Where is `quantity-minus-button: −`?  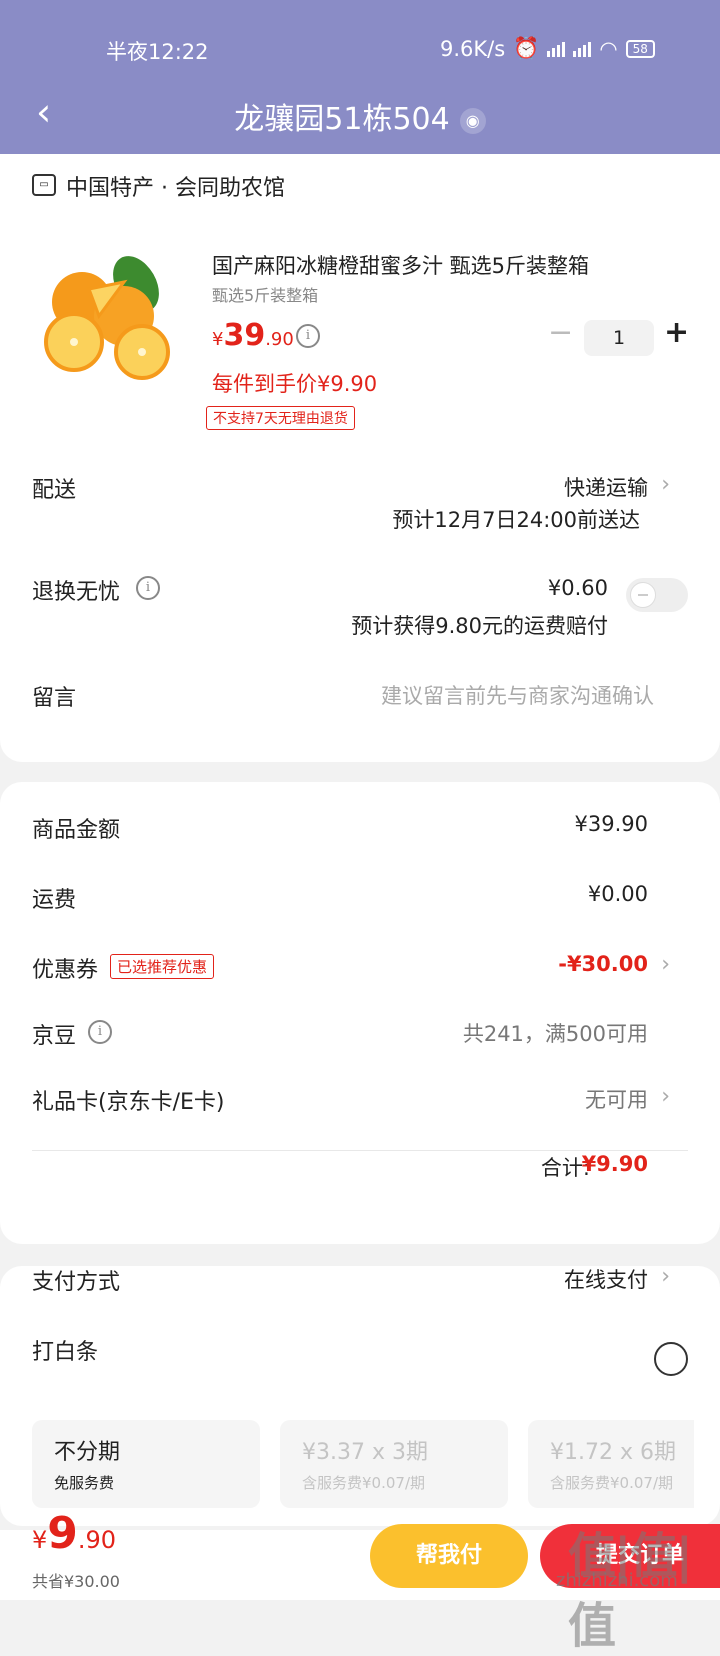 quantity-minus-button: − is located at coordinates (560, 333).